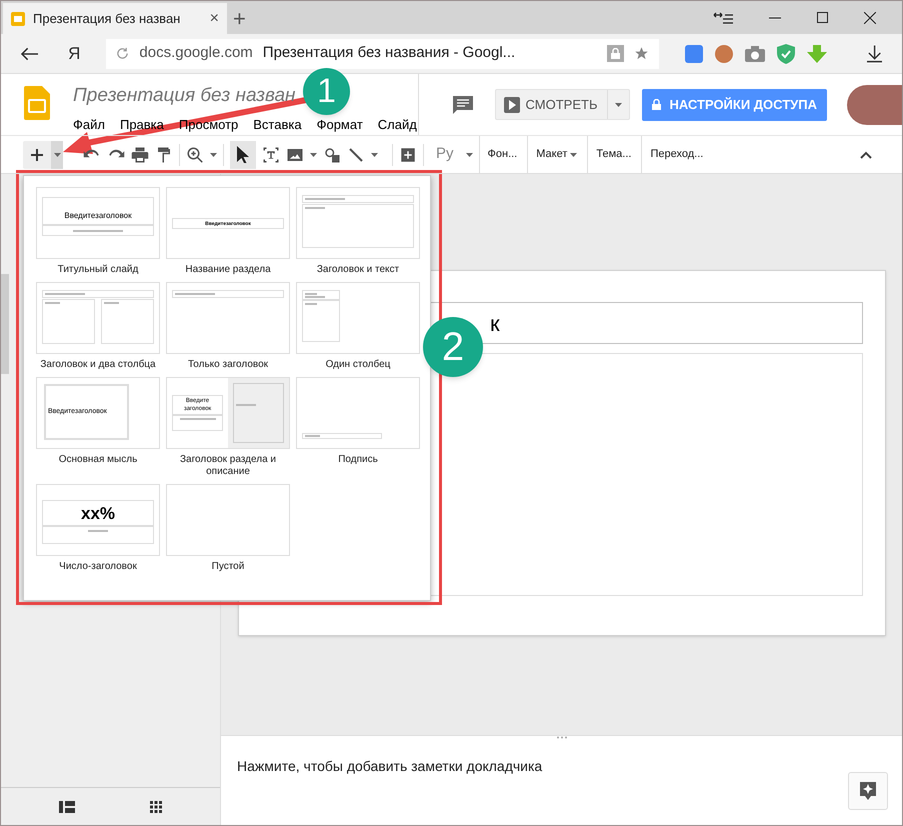  Describe the element at coordinates (29, 53) in the screenshot. I see `back-icon` at that location.